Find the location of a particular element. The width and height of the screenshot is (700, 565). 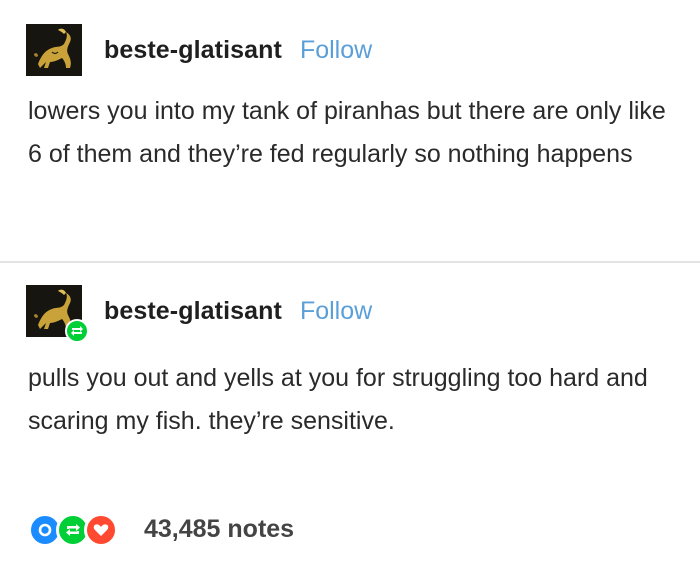

notes-count: 43,485 notes is located at coordinates (219, 529).